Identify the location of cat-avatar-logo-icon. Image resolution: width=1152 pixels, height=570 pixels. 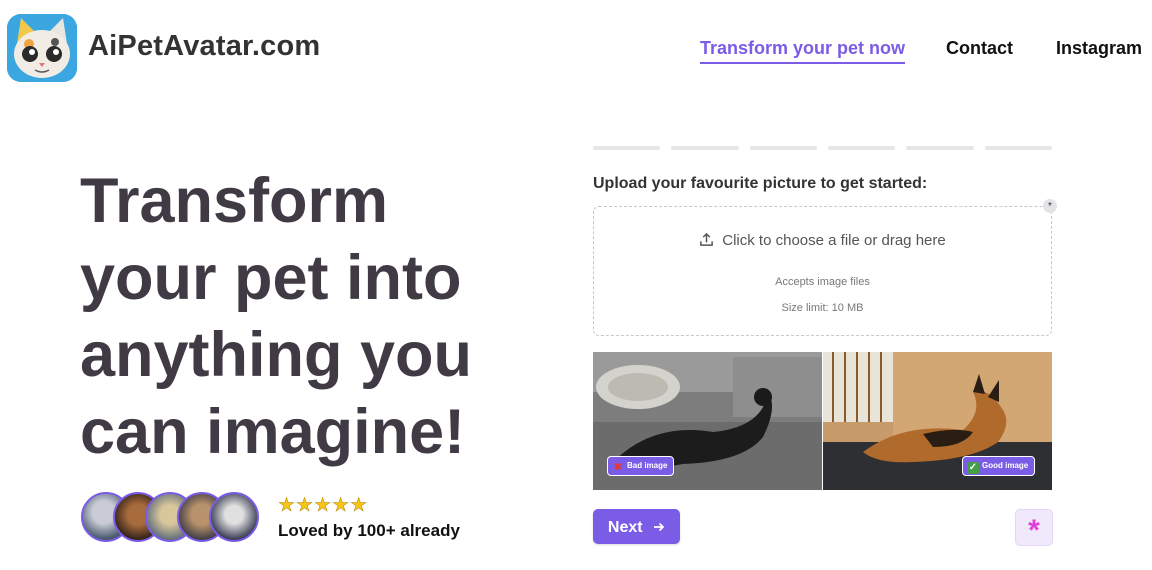
(42, 48).